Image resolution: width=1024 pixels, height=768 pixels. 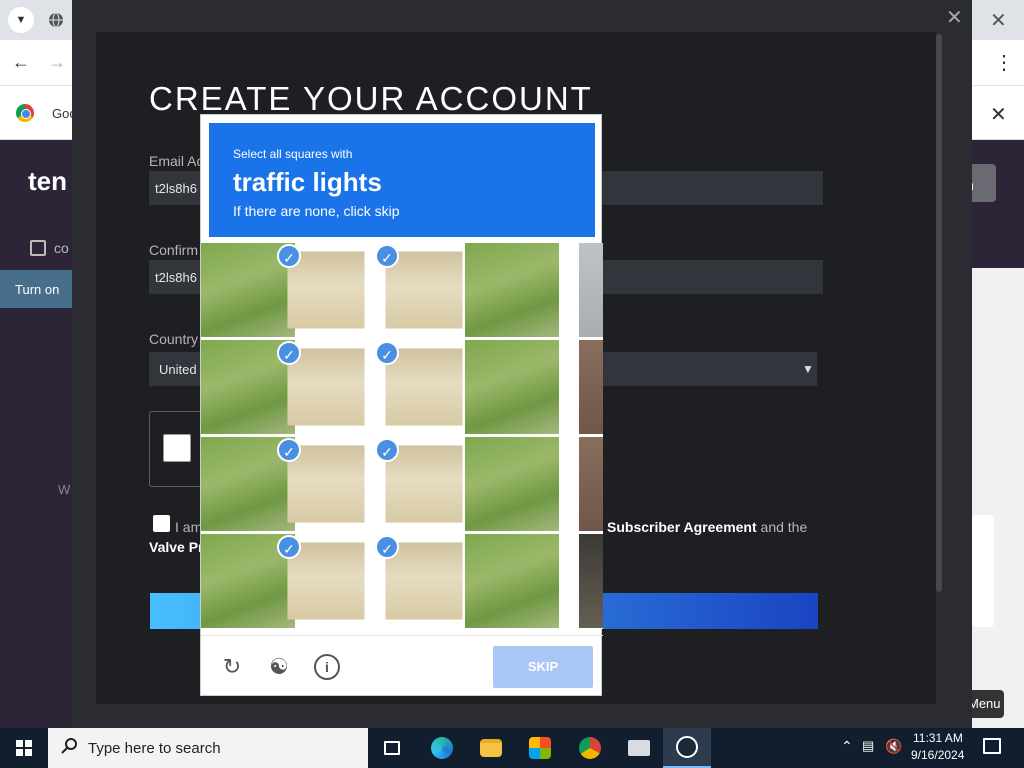 I want to click on copy-icon, so click(x=38, y=248).